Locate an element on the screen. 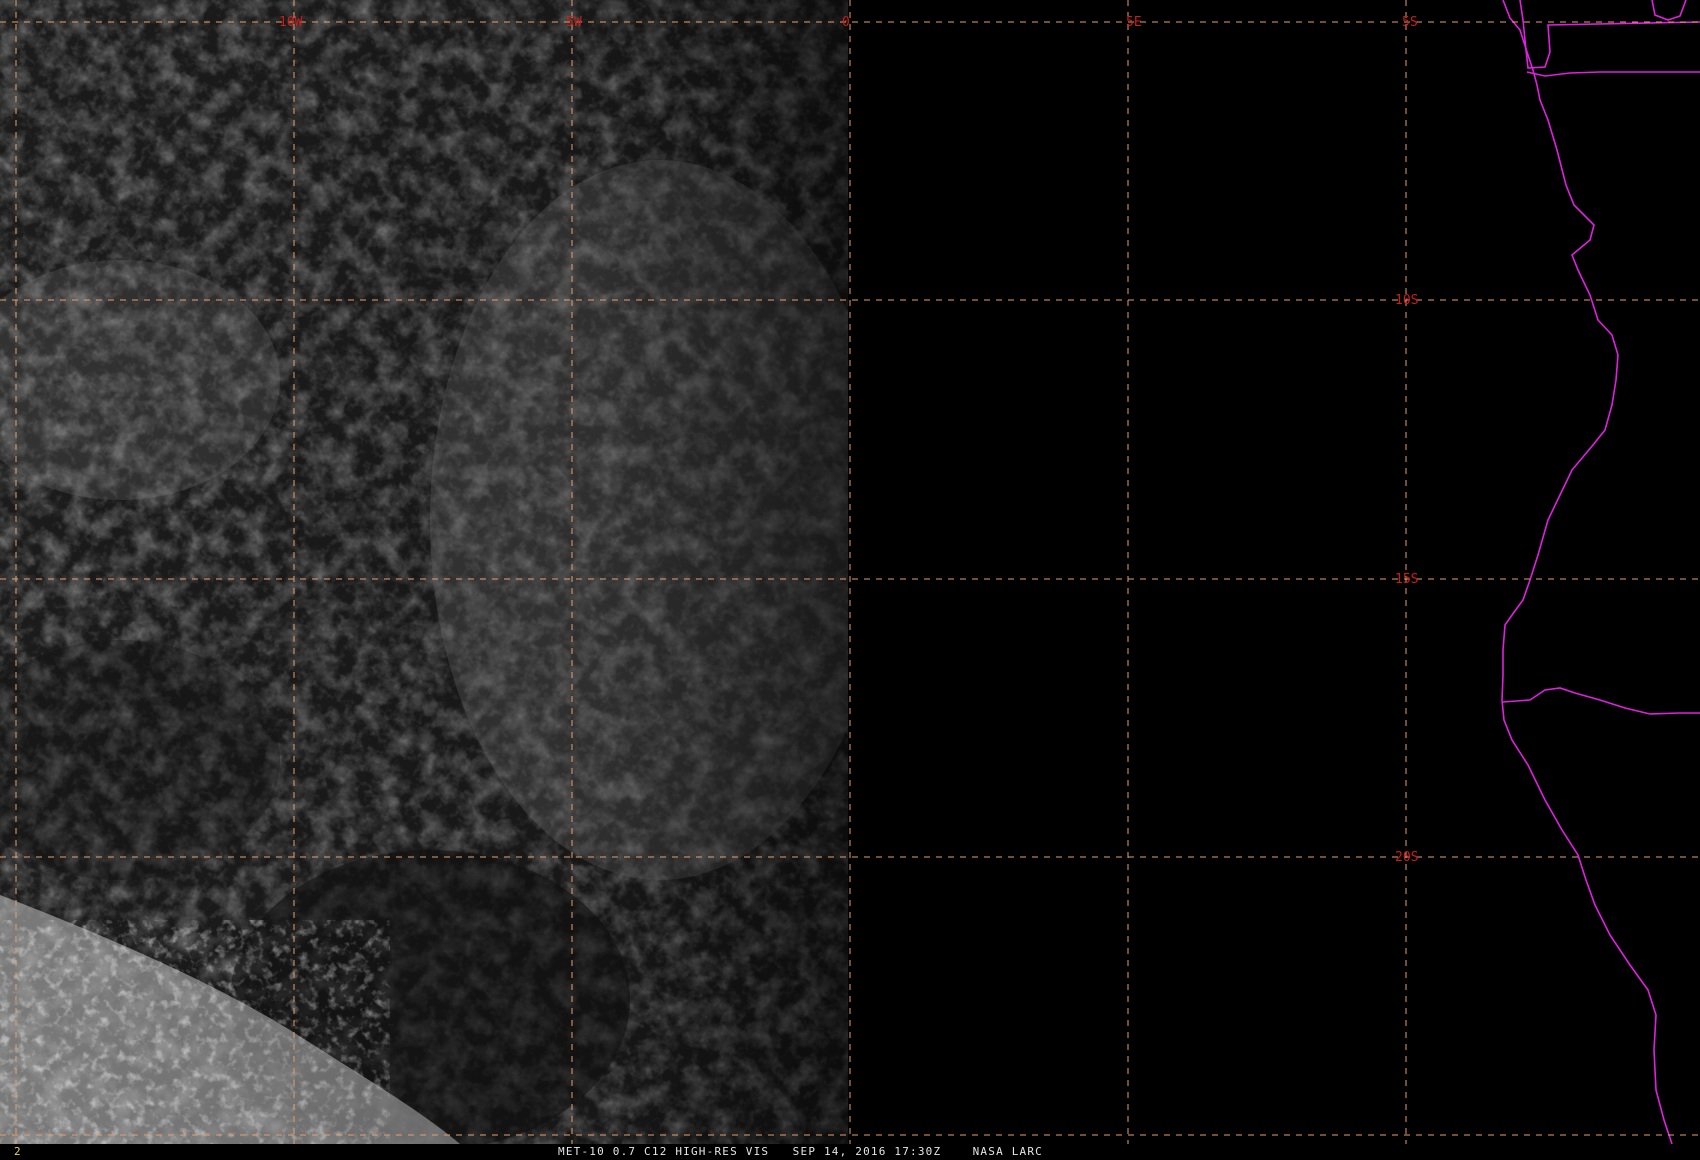 This screenshot has height=1160, width=1700. lat-label-20s: 20S is located at coordinates (1406, 857).